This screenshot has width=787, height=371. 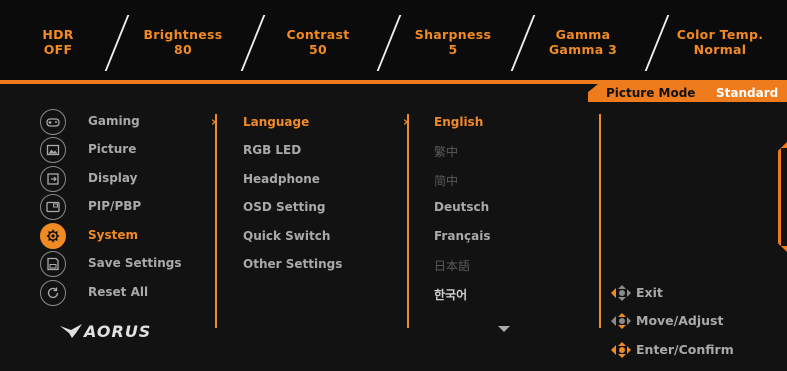 I want to click on hint-enter-confirm: Enter/Confirm, so click(x=693, y=350).